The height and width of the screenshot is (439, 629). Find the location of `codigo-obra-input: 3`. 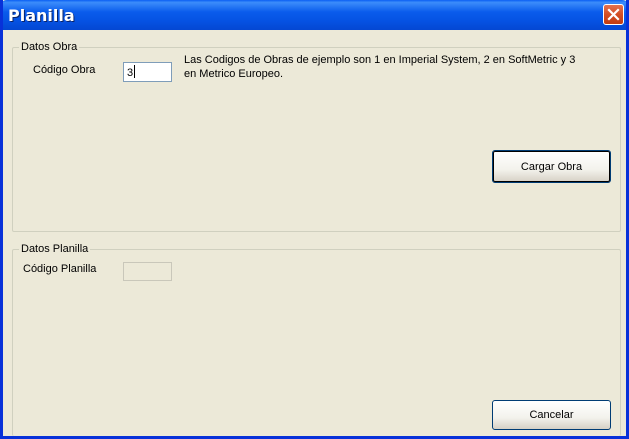

codigo-obra-input: 3 is located at coordinates (147, 72).